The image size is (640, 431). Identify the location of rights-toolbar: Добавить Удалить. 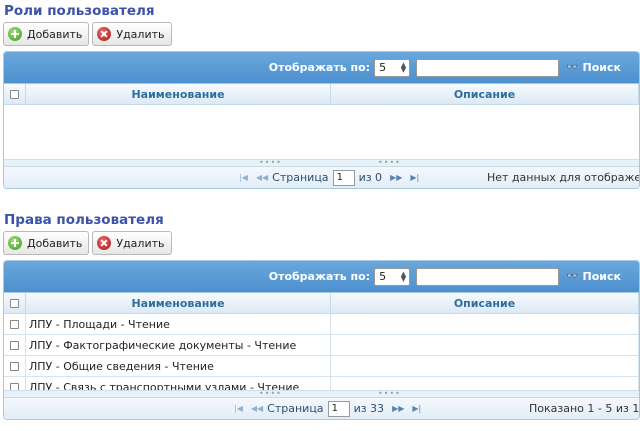
(321, 244).